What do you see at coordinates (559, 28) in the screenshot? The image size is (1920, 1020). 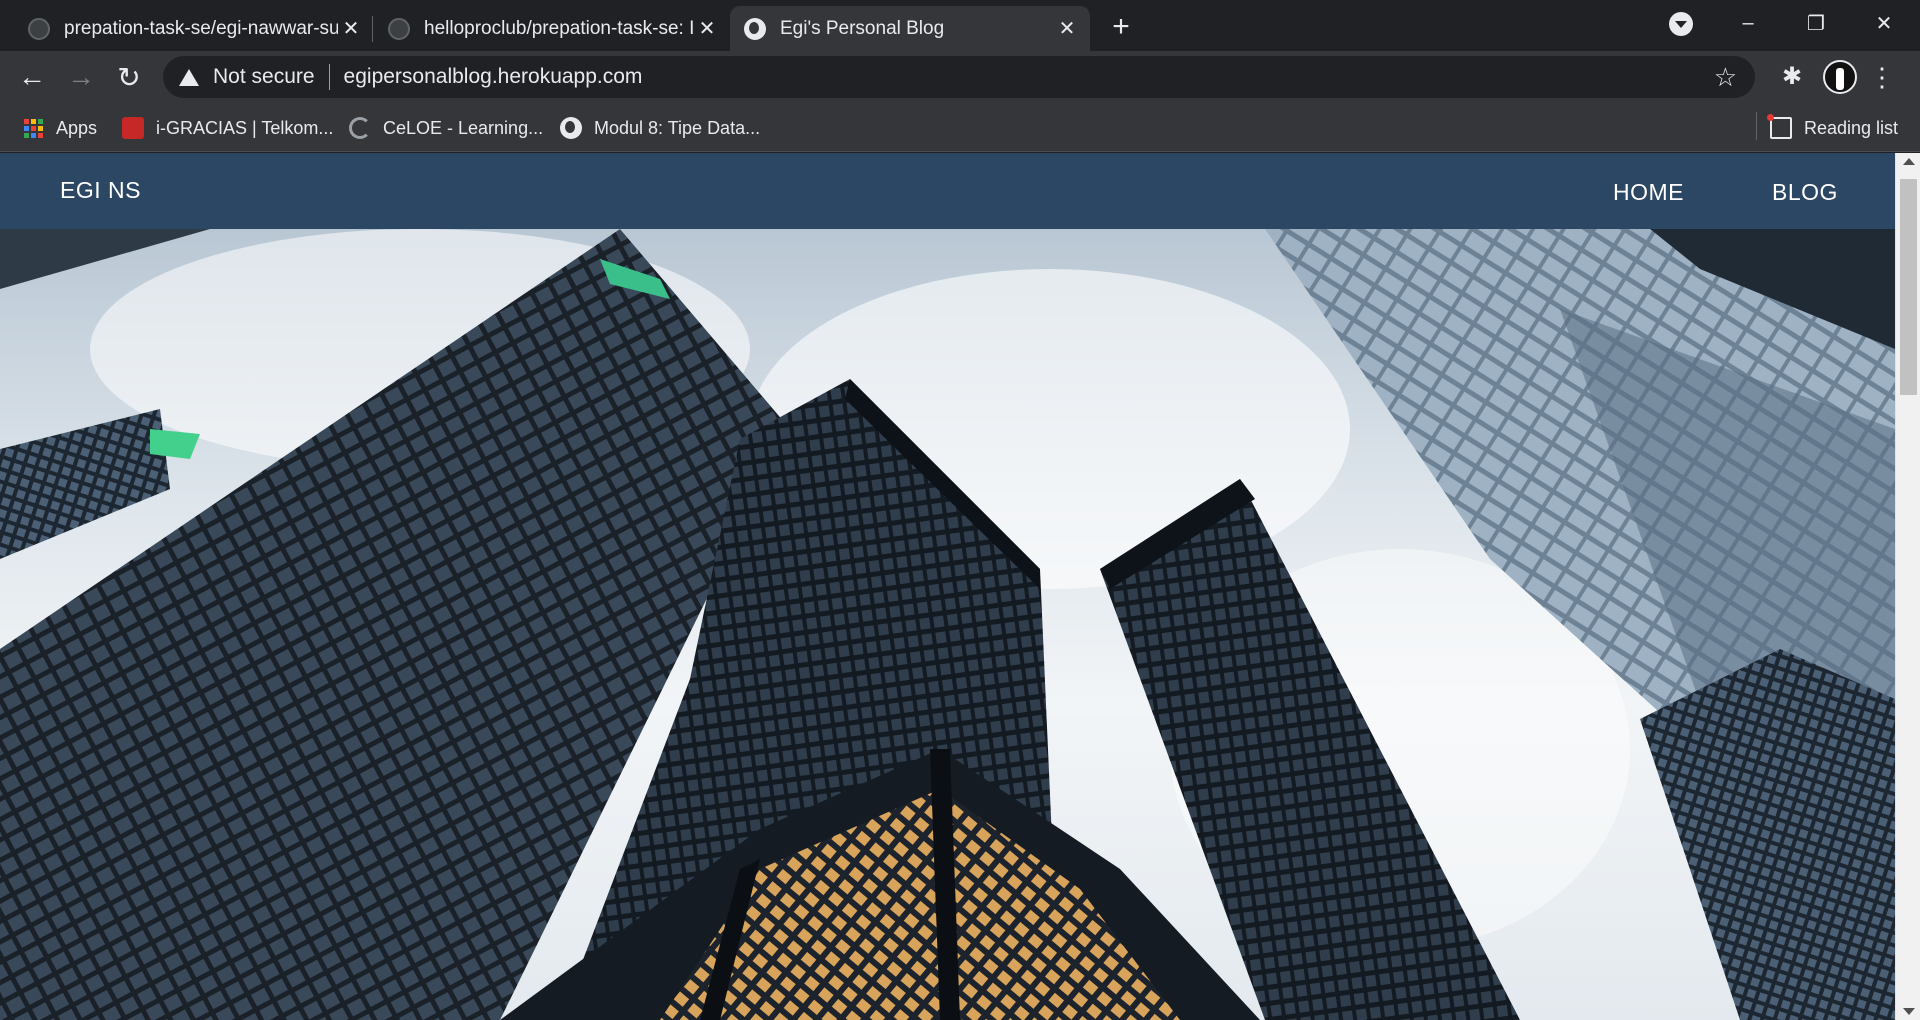 I see `tab-title: helloproclub/prepation-task-se: I` at bounding box center [559, 28].